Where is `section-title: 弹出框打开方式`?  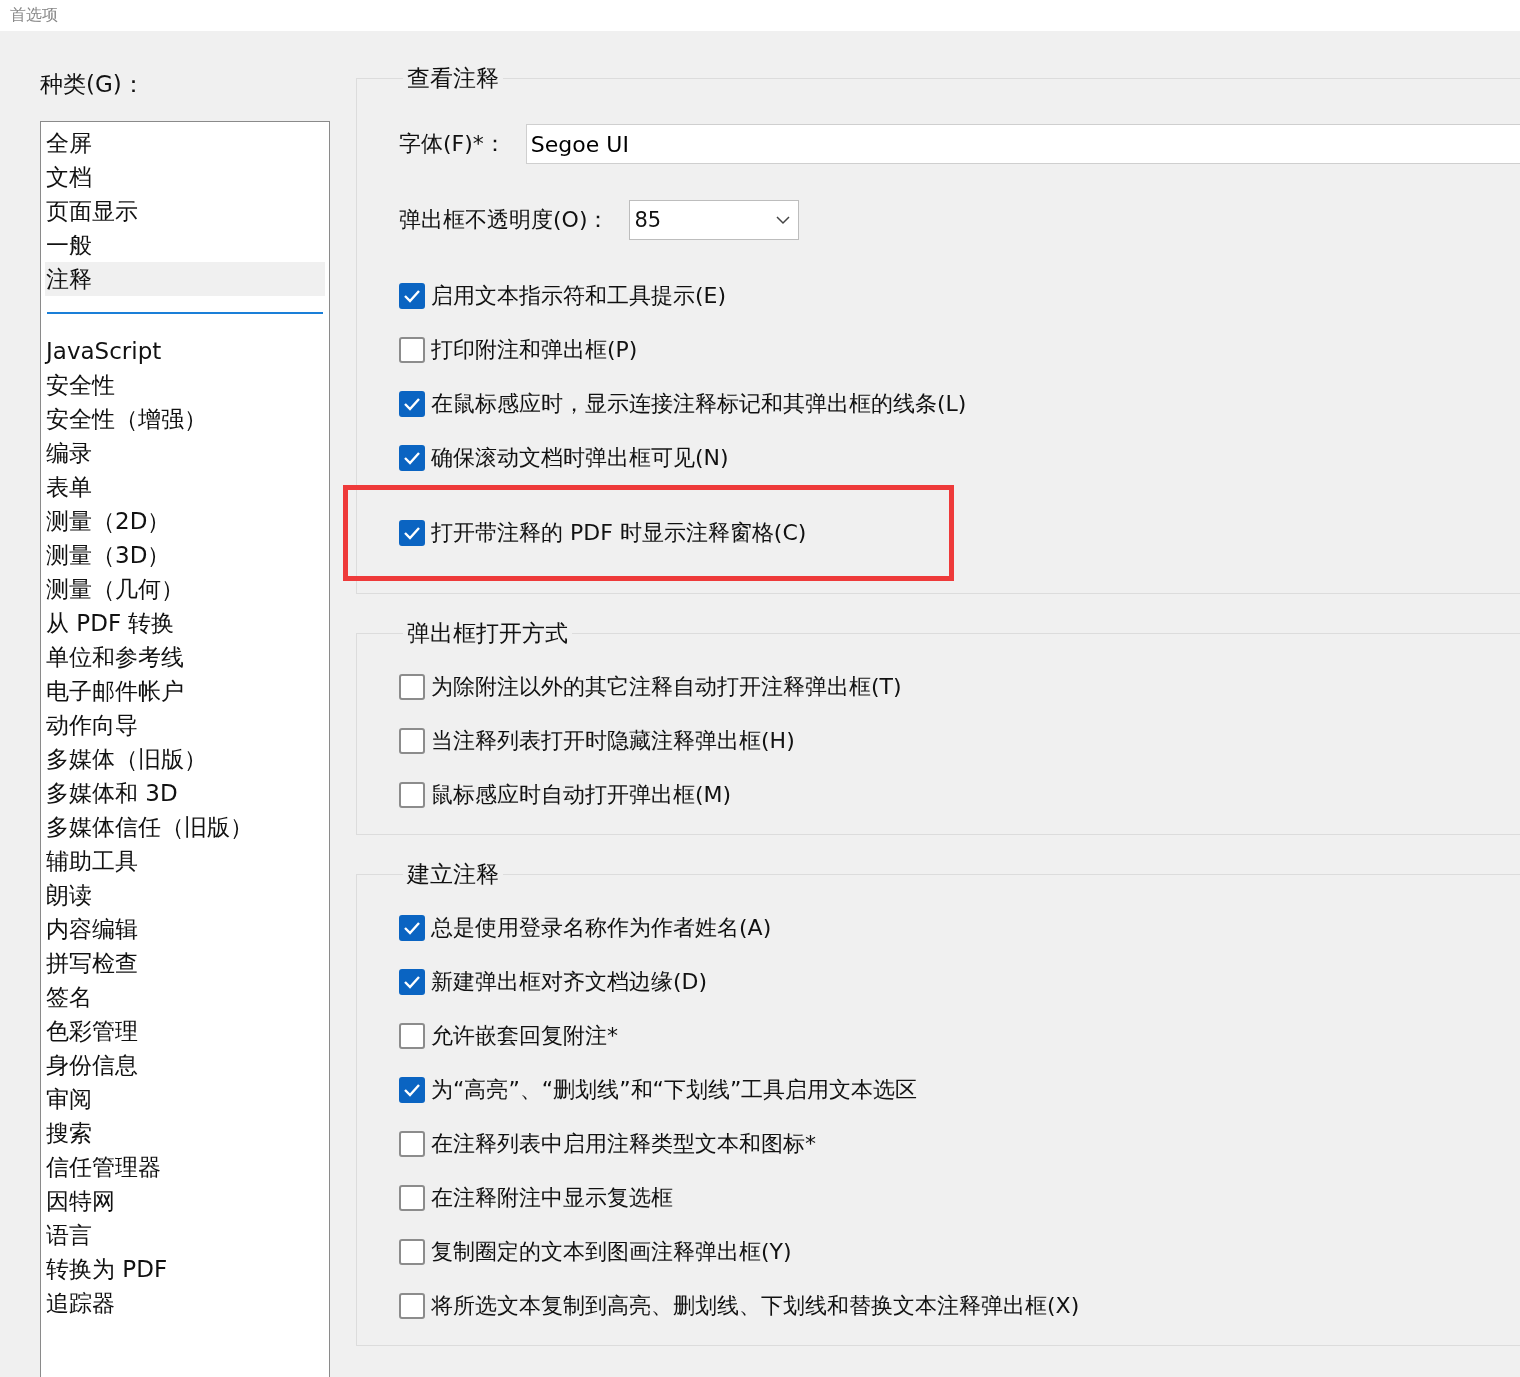
section-title: 弹出框打开方式 is located at coordinates (487, 633).